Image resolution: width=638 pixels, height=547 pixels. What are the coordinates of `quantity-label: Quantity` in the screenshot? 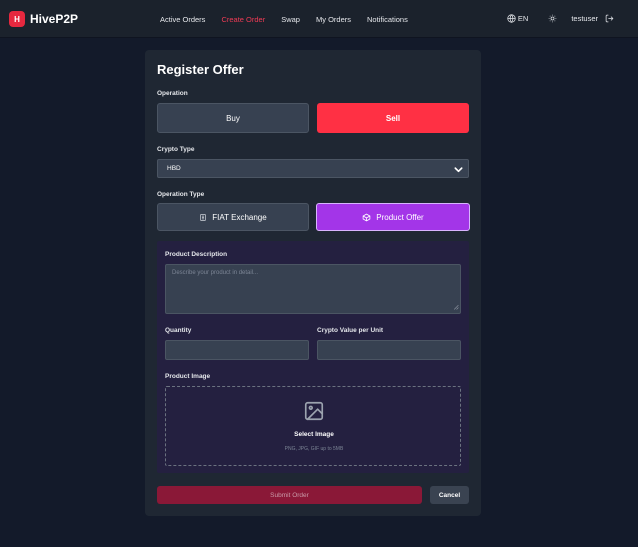 It's located at (178, 330).